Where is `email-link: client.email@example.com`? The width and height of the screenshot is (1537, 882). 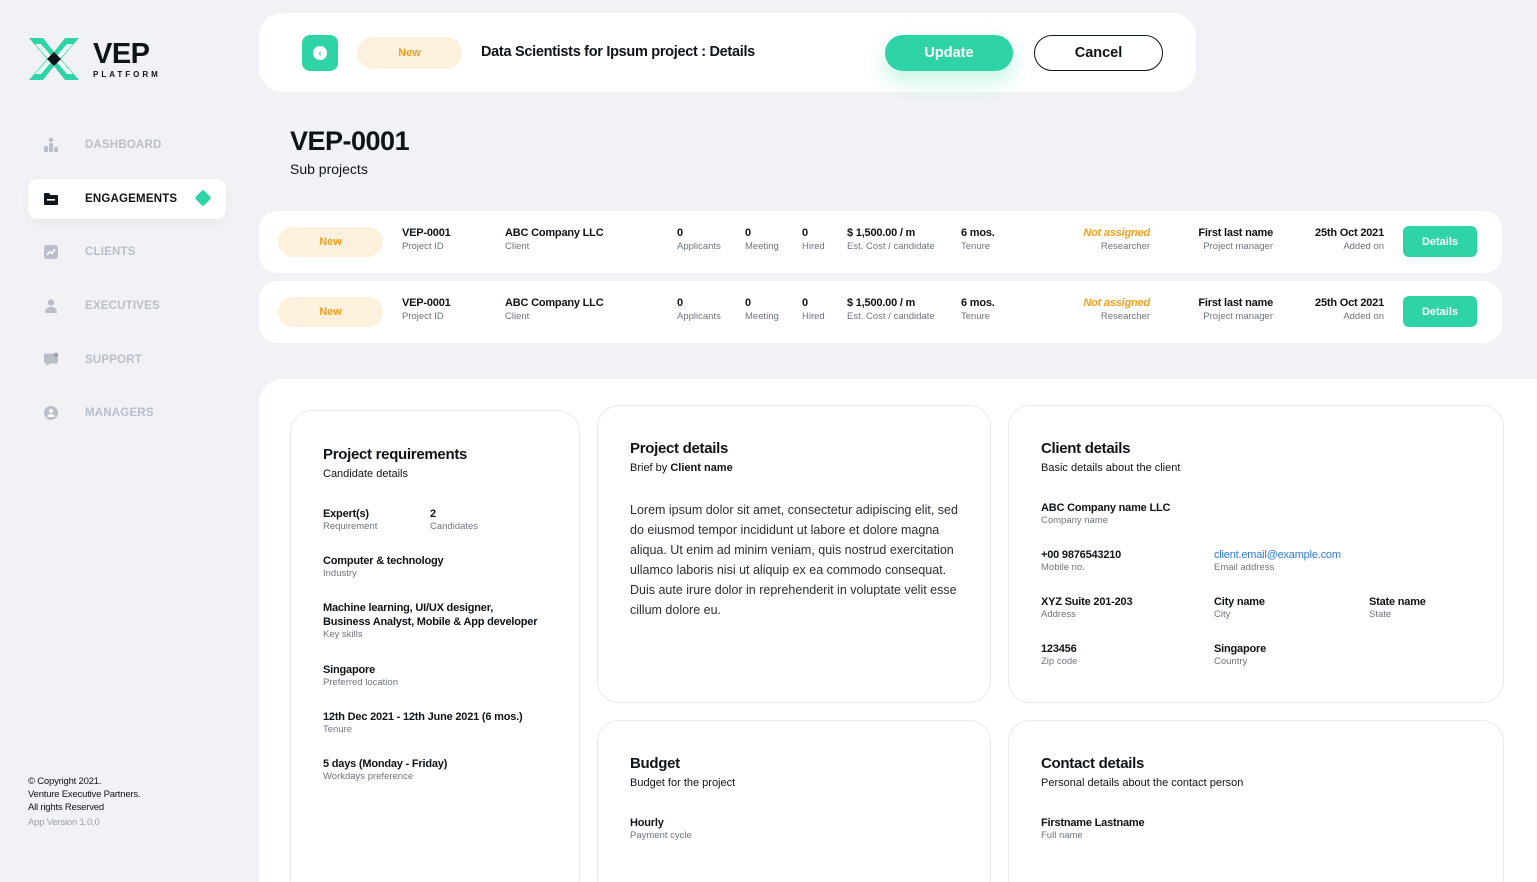 email-link: client.email@example.com is located at coordinates (1277, 555).